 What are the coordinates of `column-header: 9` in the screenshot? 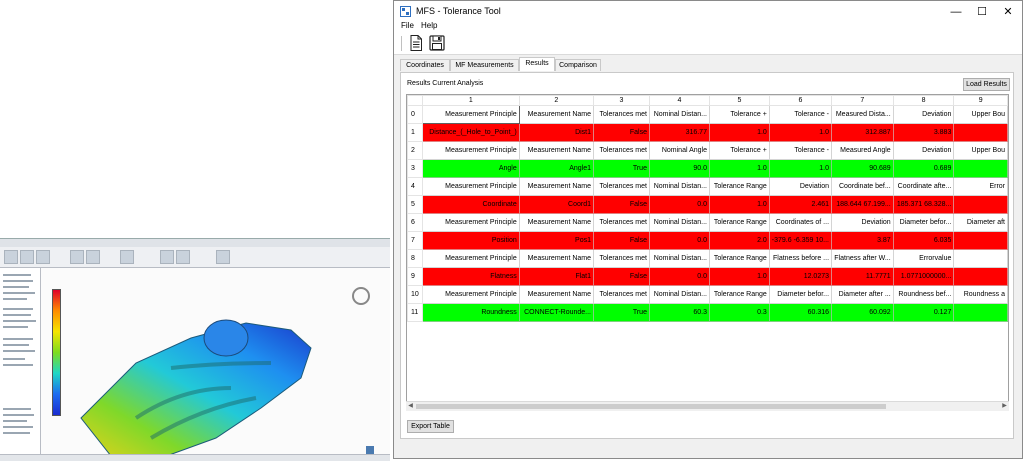 It's located at (980, 100).